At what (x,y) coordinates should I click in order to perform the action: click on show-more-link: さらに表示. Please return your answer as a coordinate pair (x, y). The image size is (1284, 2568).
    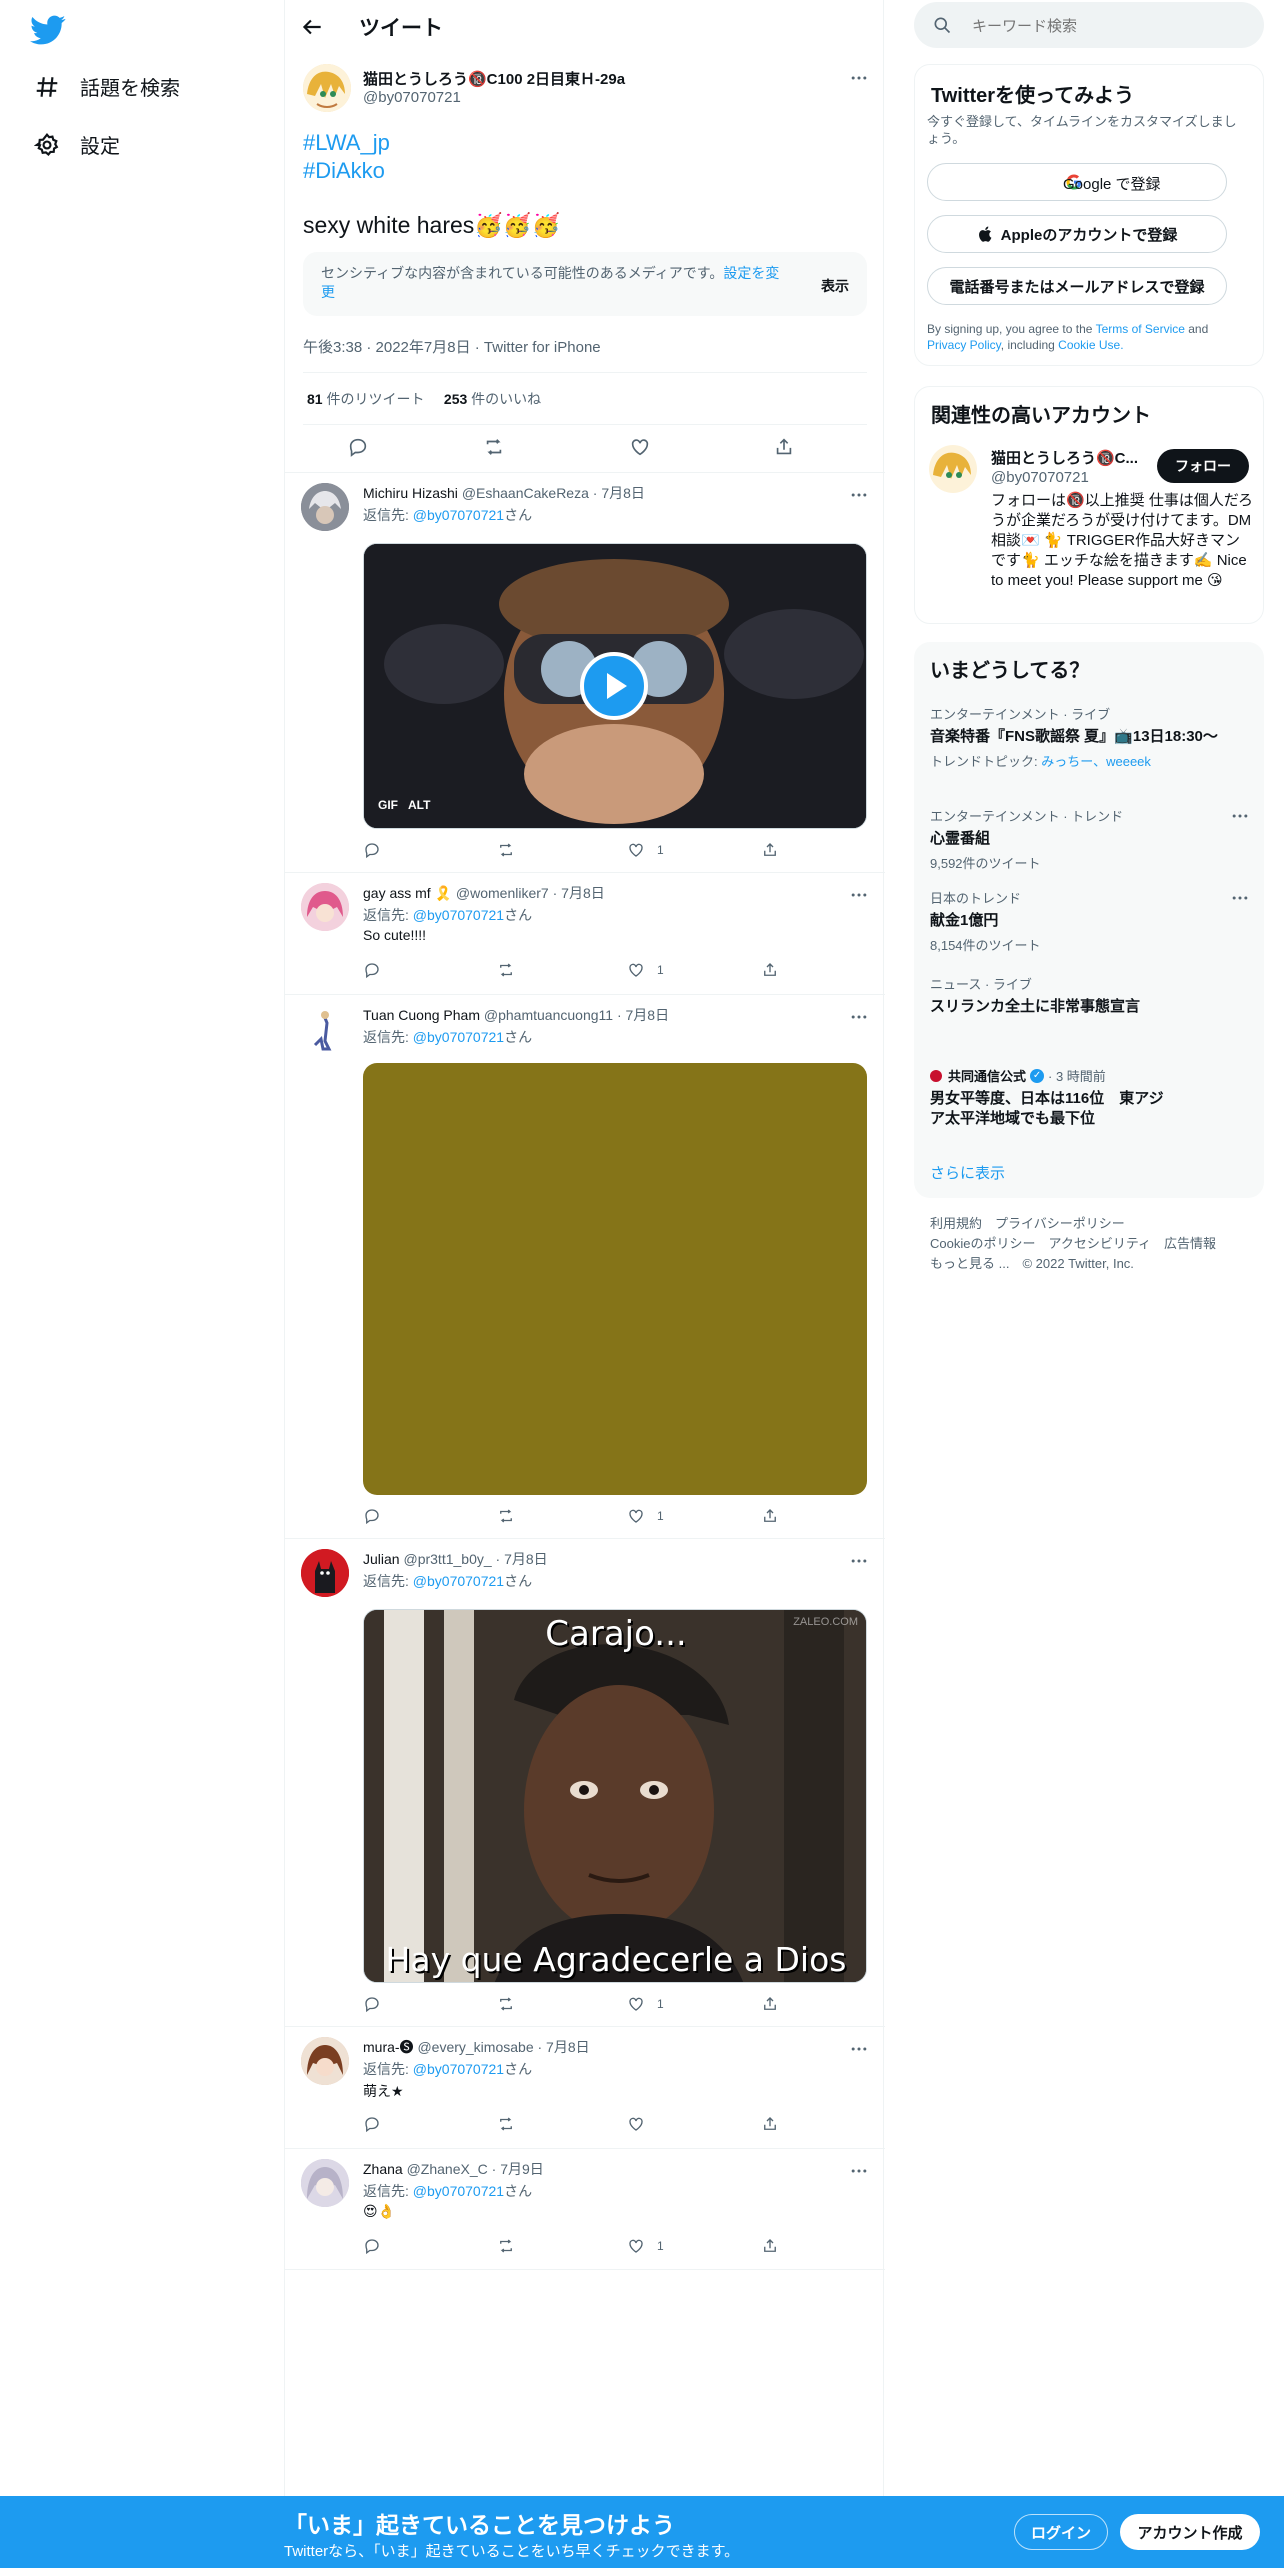
    Looking at the image, I should click on (967, 1172).